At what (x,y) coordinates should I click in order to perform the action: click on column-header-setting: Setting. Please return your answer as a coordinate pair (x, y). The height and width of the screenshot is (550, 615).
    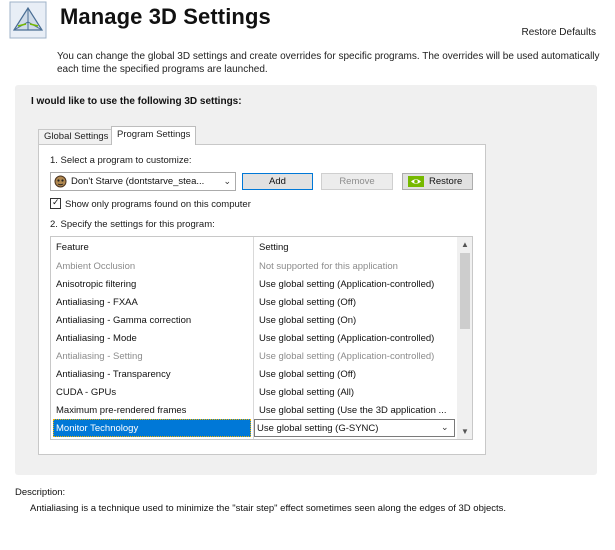
    Looking at the image, I should click on (274, 247).